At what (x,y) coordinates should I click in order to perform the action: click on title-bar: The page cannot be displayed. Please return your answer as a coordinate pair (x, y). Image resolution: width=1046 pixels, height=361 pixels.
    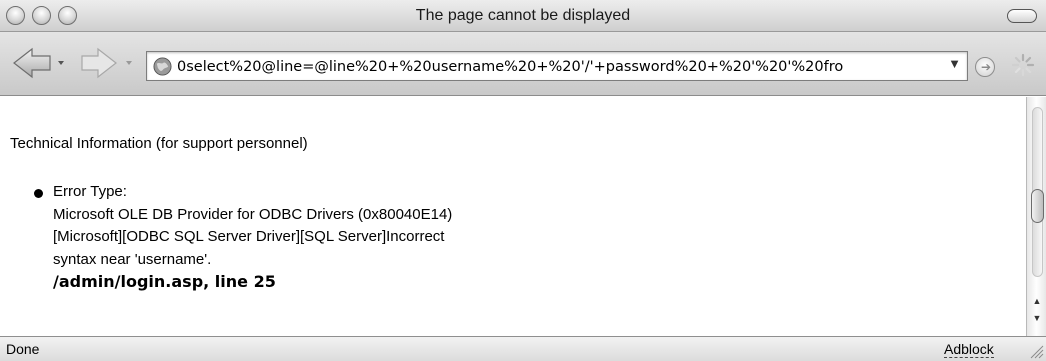
    Looking at the image, I should click on (523, 16).